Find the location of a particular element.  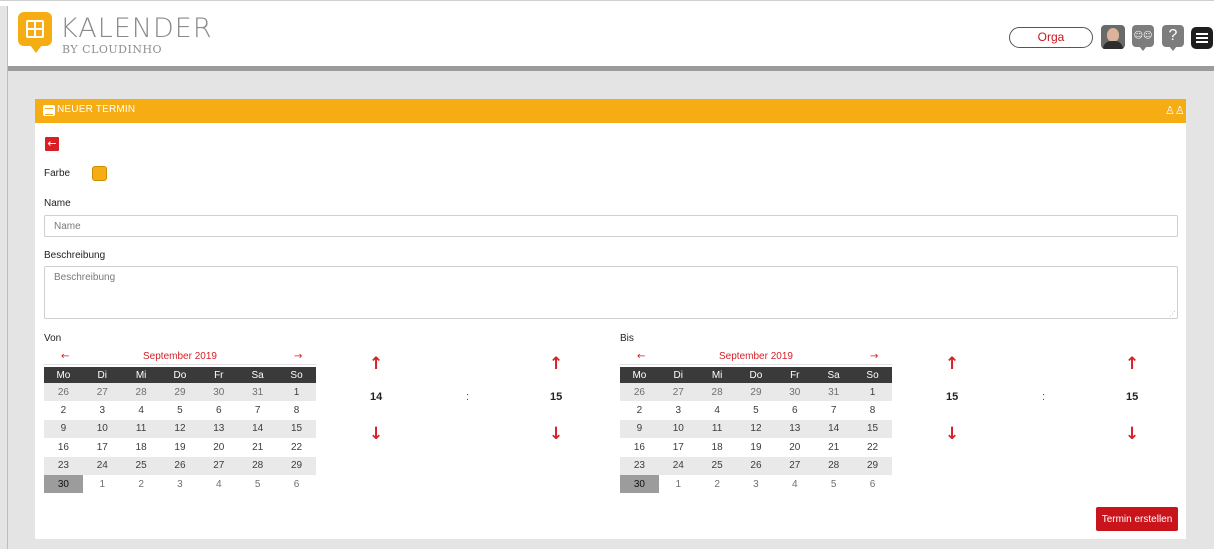

from-day-cell: 17 is located at coordinates (102, 447).